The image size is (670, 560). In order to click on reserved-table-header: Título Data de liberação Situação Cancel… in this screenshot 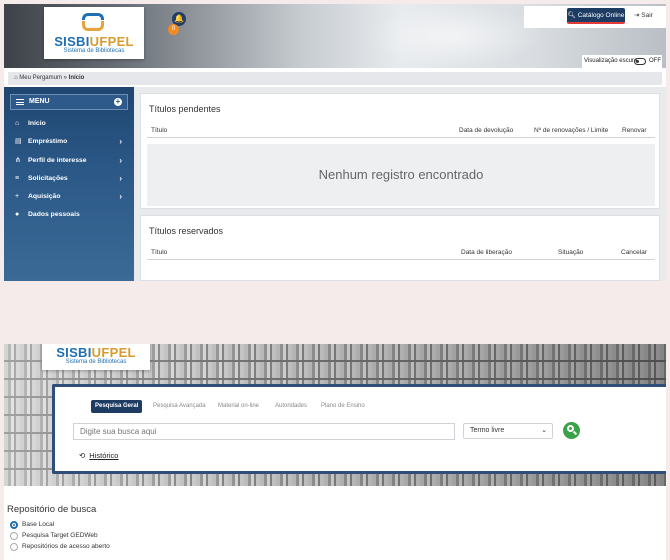, I will do `click(401, 253)`.